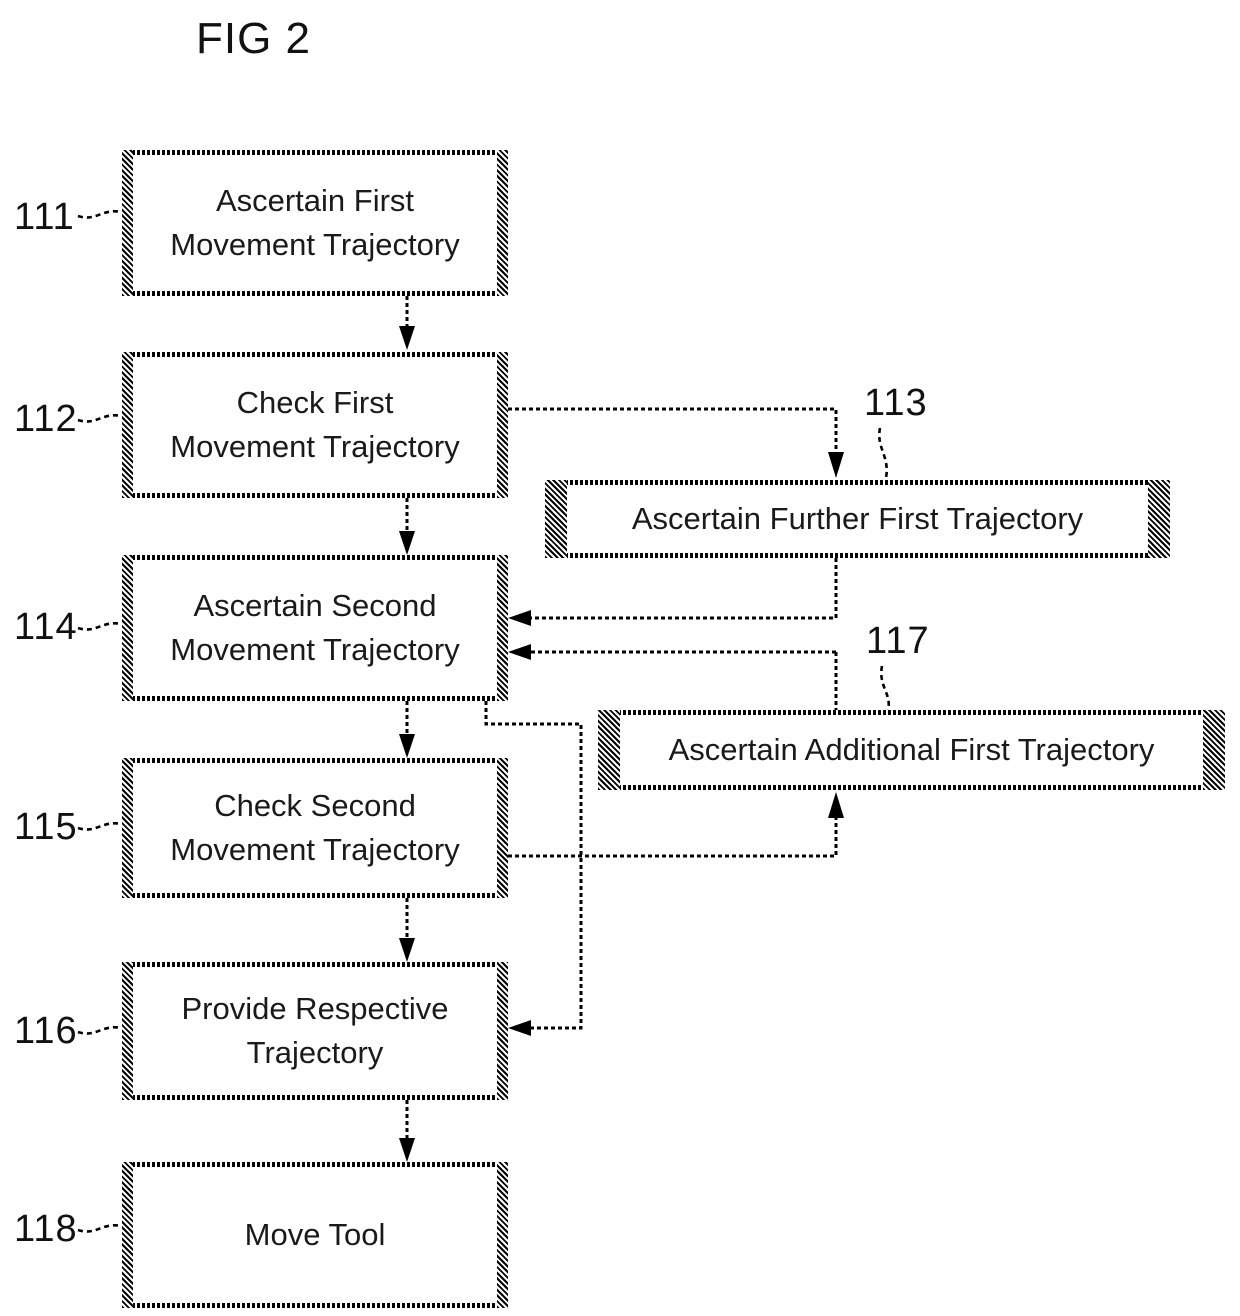 The image size is (1240, 1316). I want to click on step-115-check-second-movement-trajectory: Check Second Movement Trajectory, so click(315, 828).